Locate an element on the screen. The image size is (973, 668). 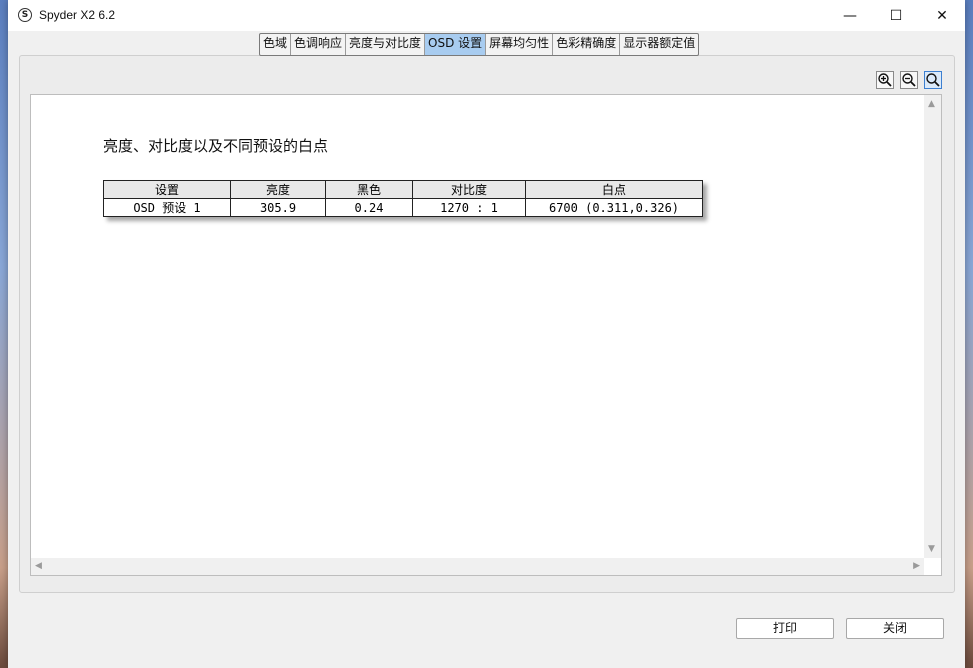
column-header-whitepoint: 白点 is located at coordinates (614, 189).